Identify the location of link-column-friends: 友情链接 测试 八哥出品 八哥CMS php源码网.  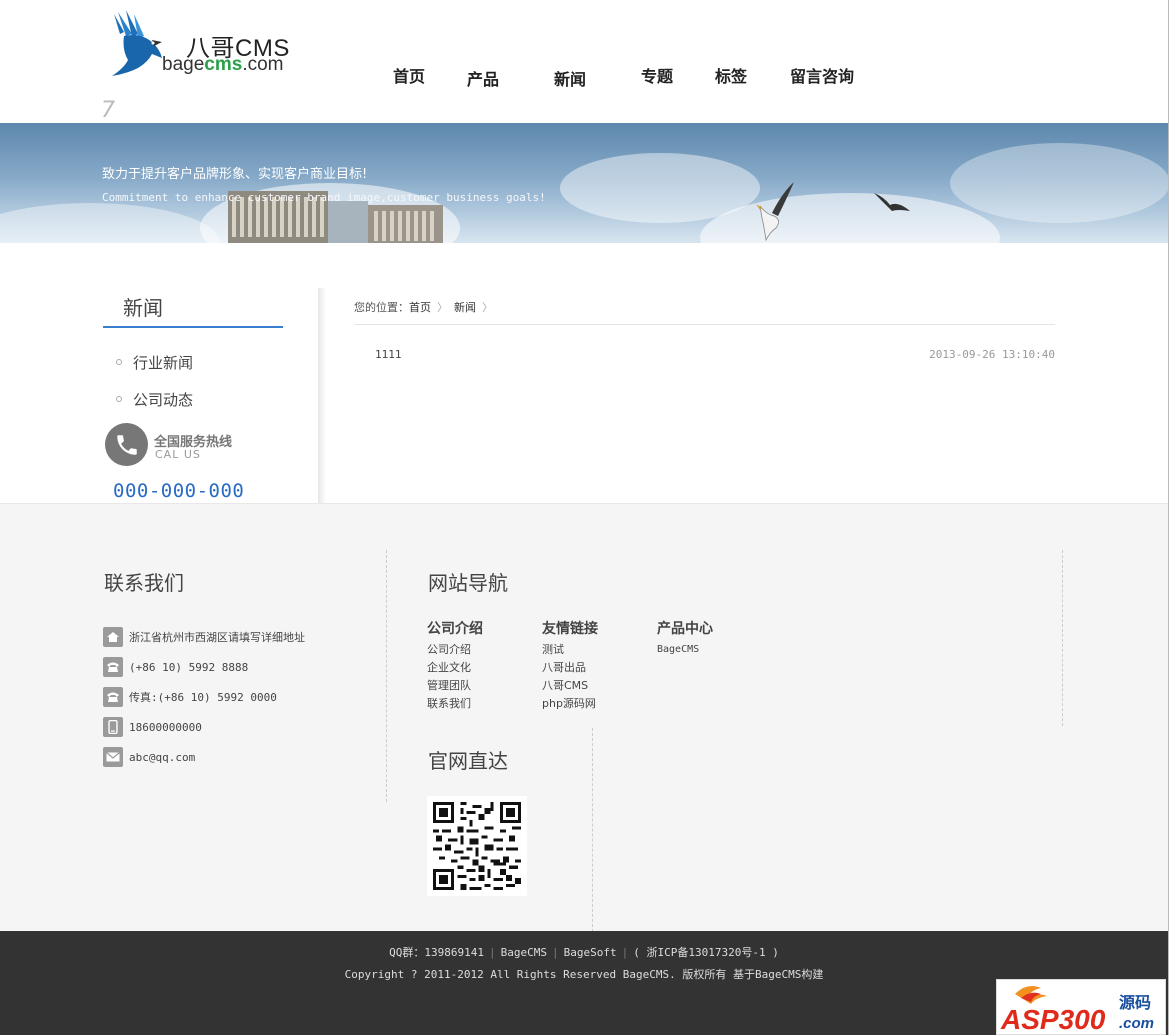
(570, 665).